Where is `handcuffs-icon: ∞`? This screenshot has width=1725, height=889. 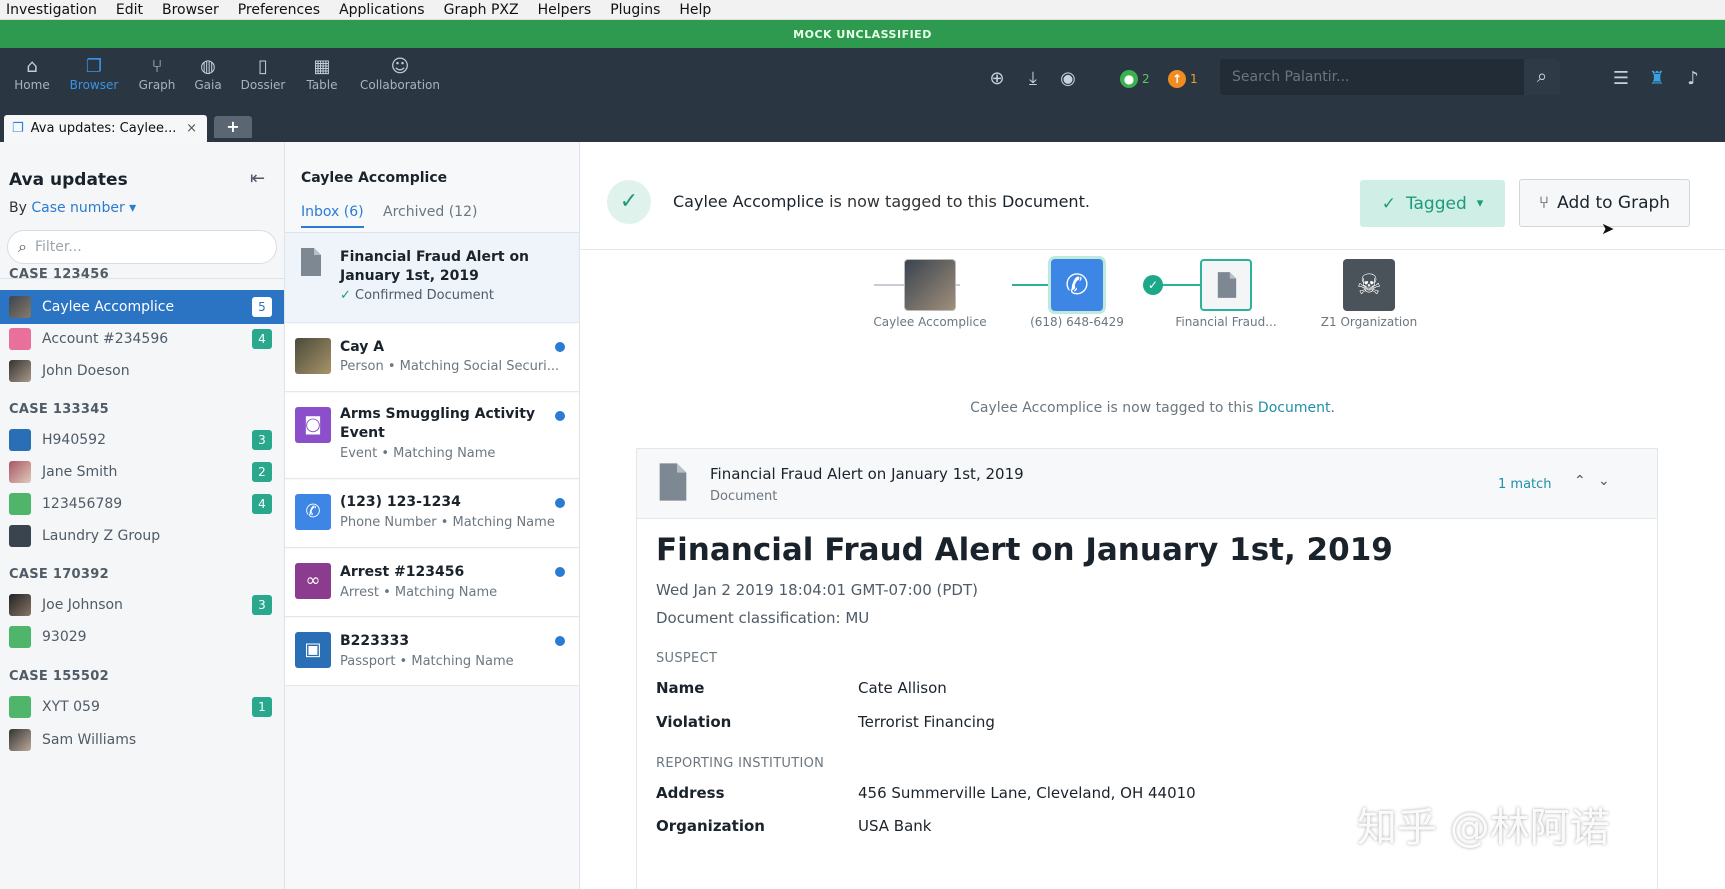 handcuffs-icon: ∞ is located at coordinates (313, 581).